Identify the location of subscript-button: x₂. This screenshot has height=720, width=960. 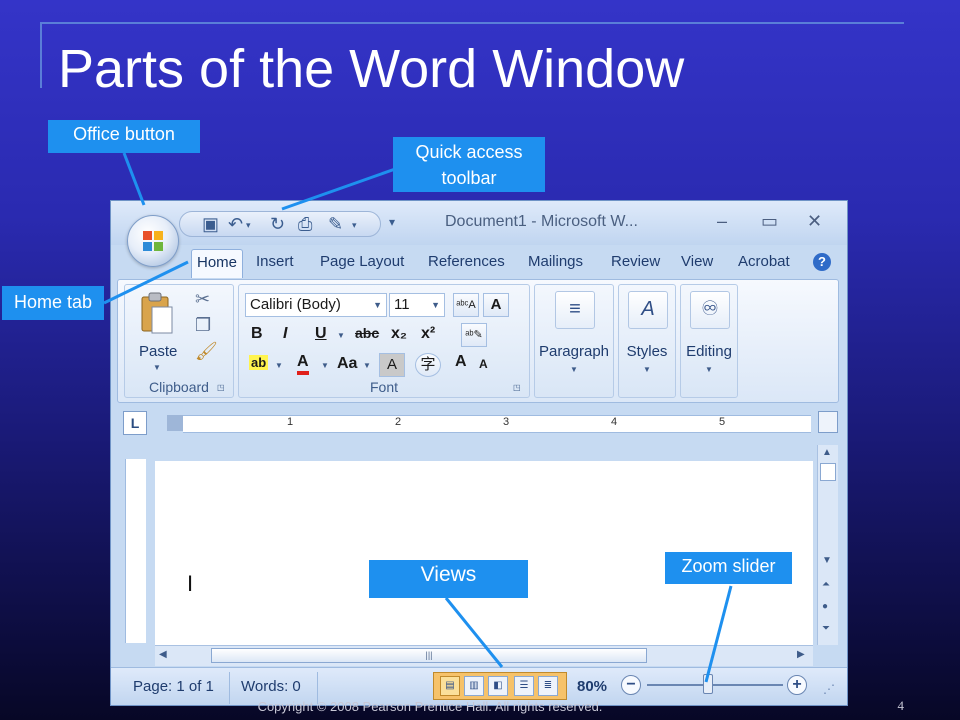
(399, 334).